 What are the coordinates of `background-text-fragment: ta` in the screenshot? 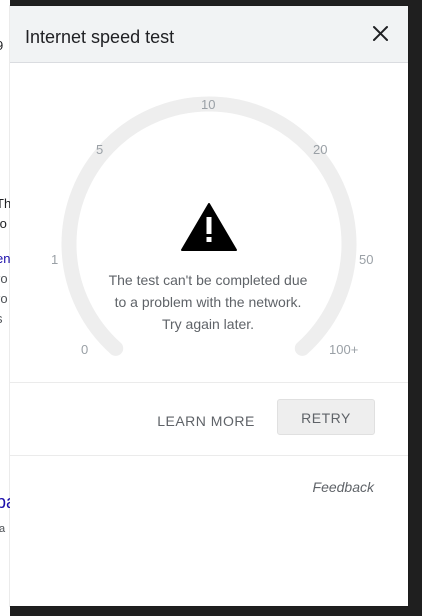 It's located at (3, 529).